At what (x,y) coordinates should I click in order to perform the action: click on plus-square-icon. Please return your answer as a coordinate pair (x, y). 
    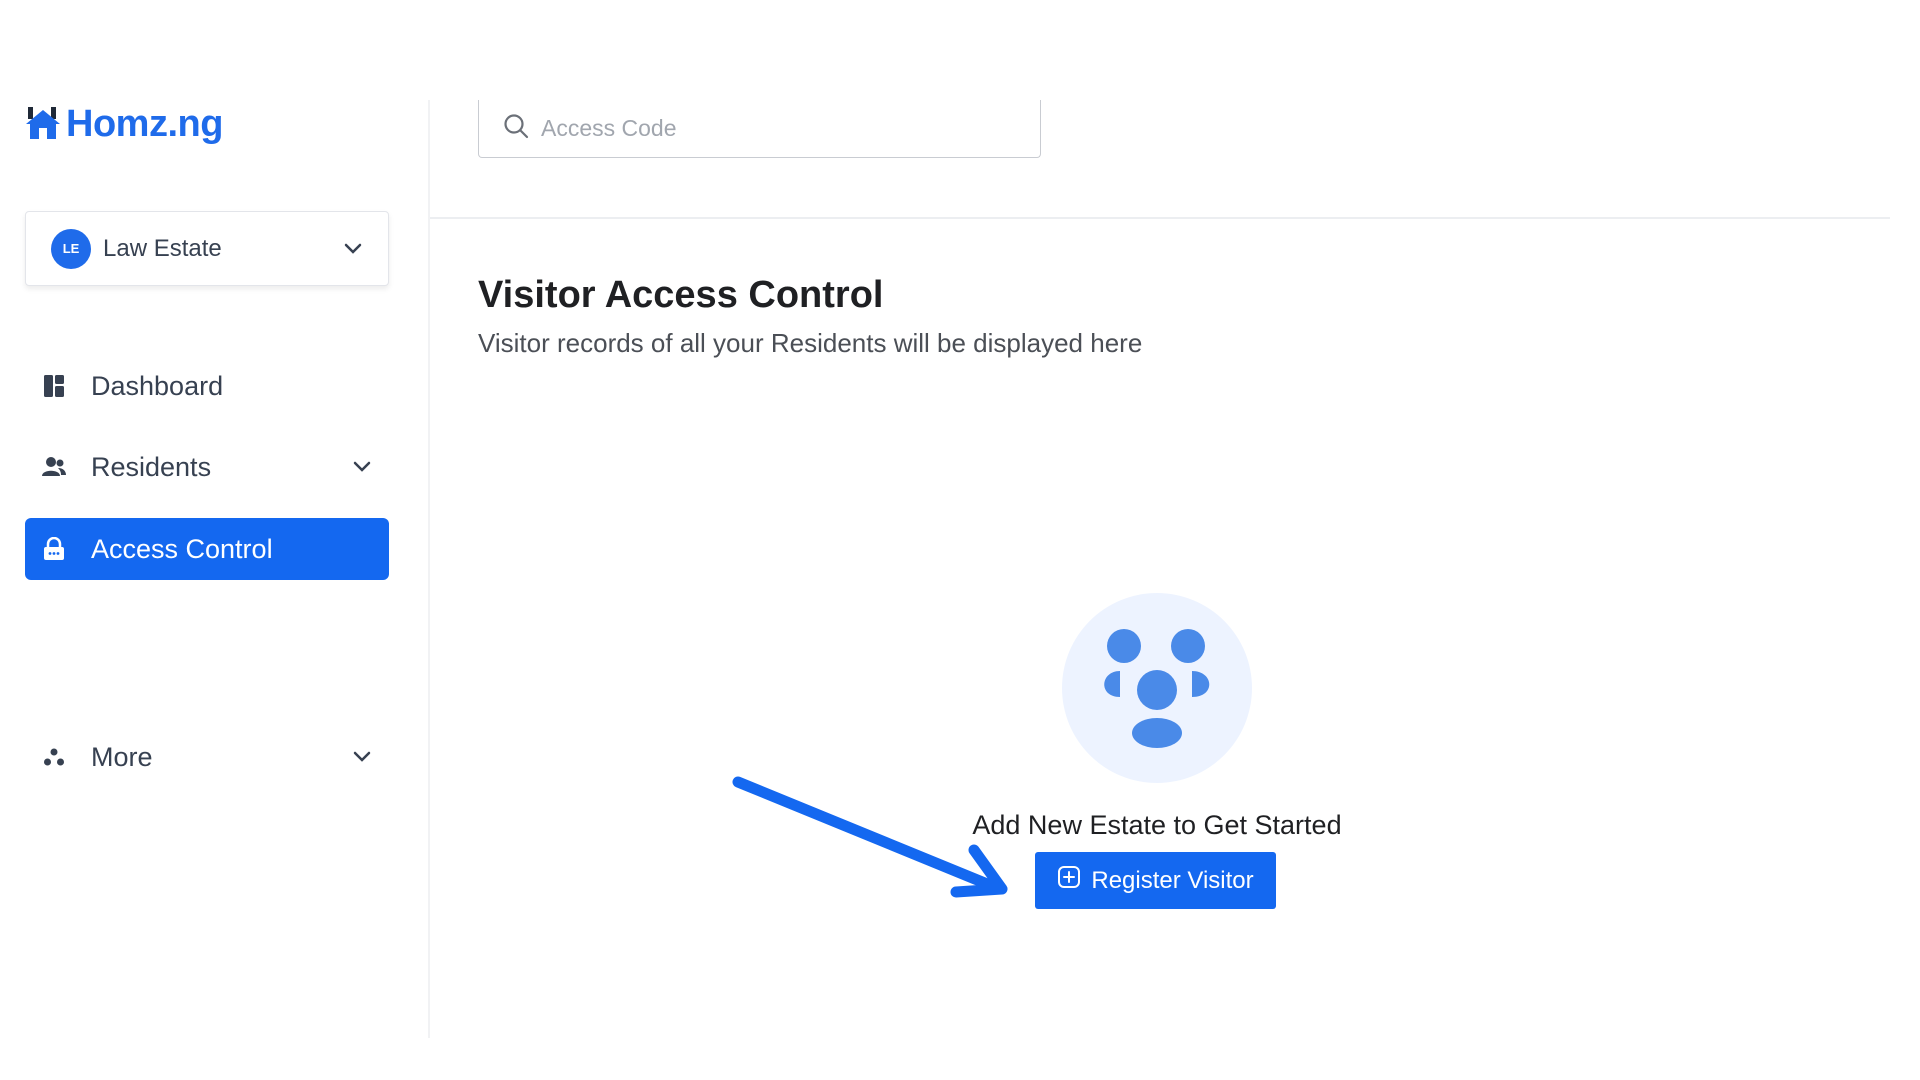
    Looking at the image, I should click on (1069, 880).